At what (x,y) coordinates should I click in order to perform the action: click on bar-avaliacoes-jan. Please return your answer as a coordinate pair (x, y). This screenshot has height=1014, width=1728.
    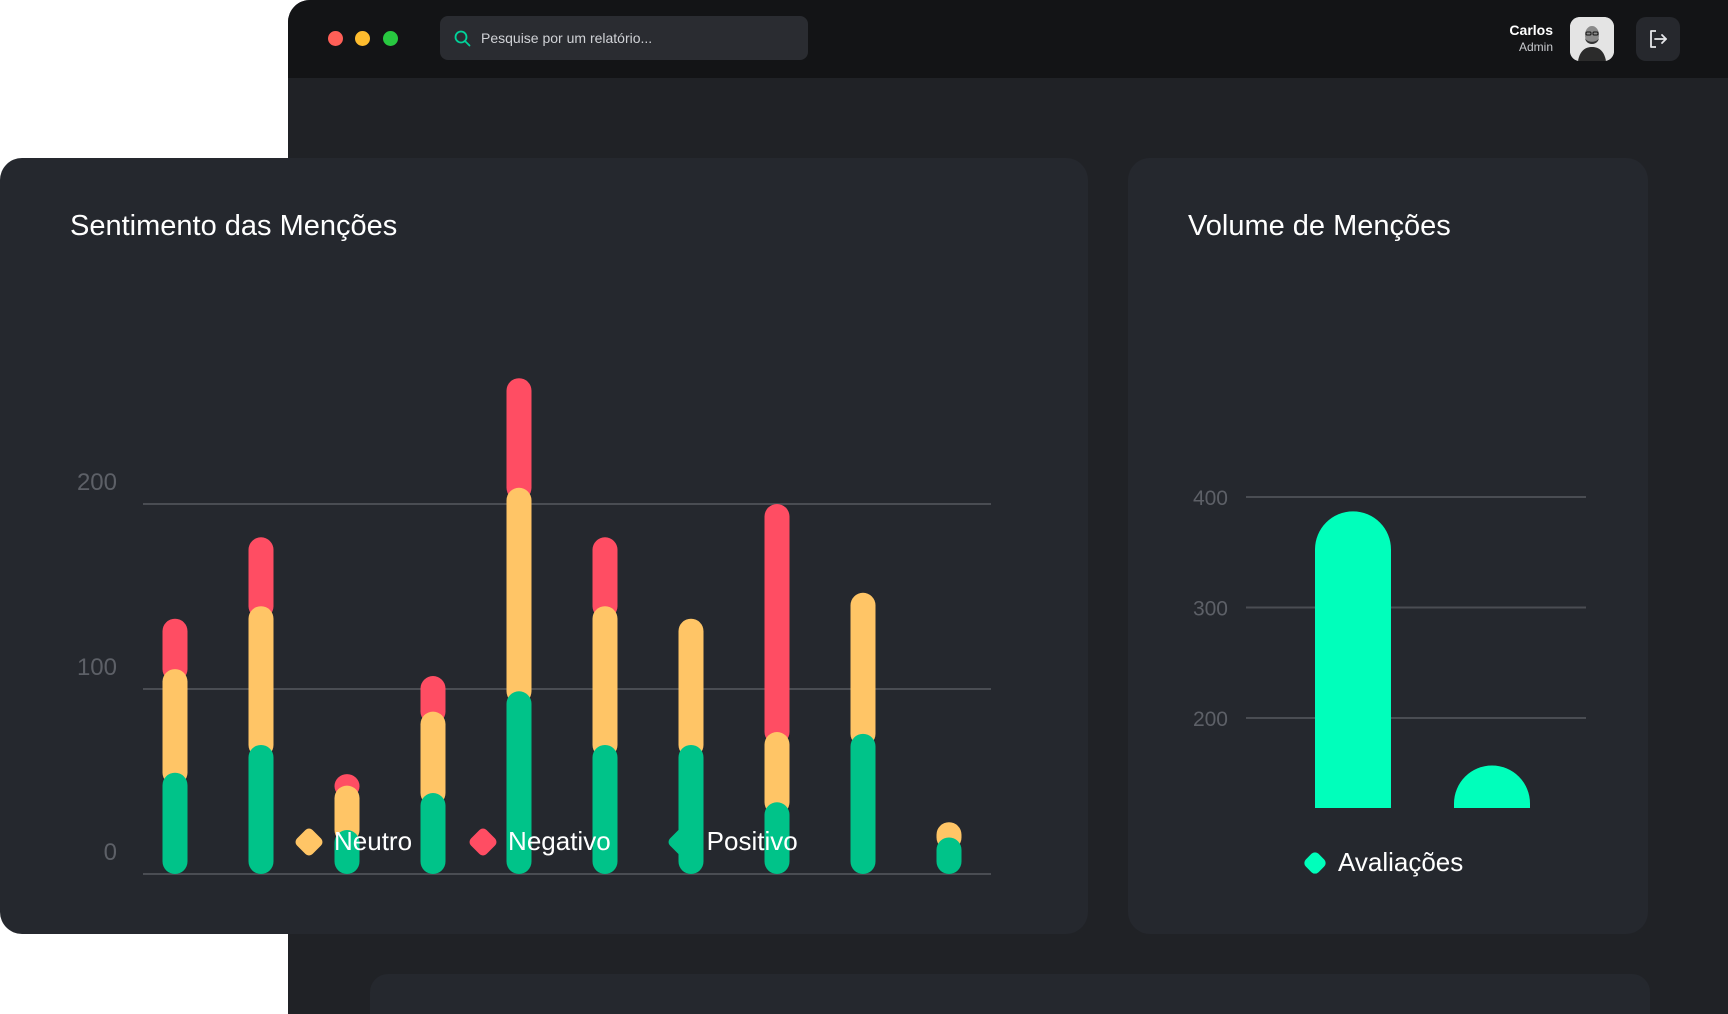
    Looking at the image, I should click on (1353, 659).